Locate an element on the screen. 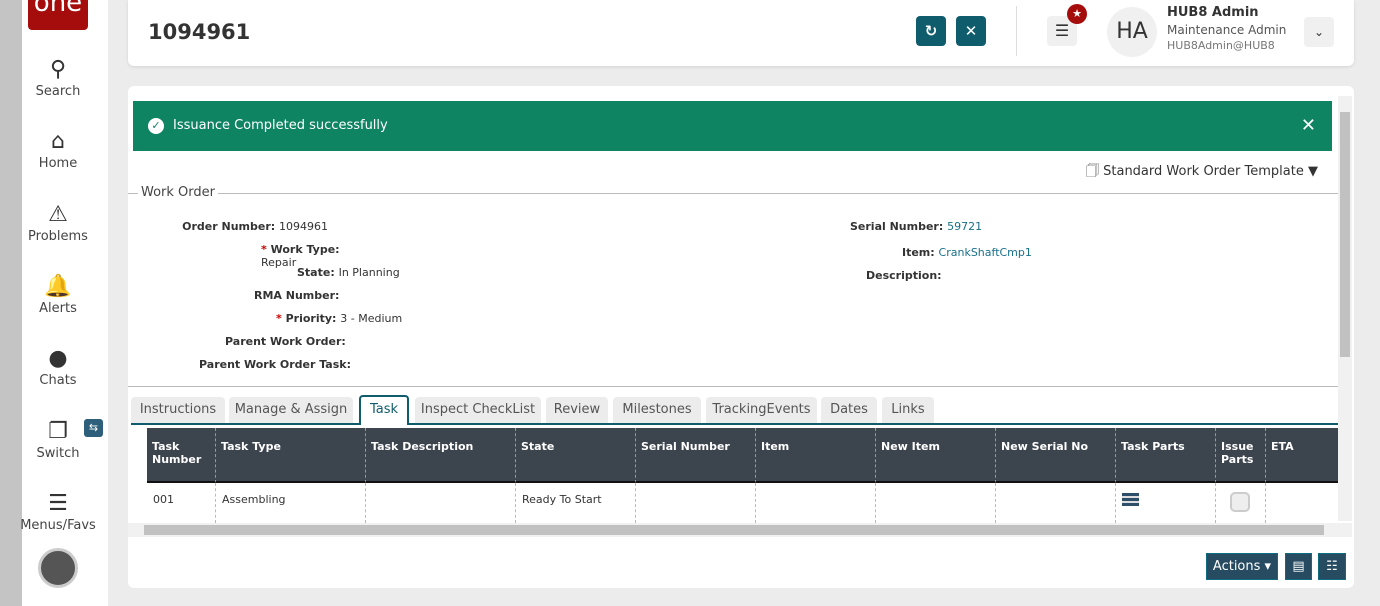  column-header: State is located at coordinates (576, 455).